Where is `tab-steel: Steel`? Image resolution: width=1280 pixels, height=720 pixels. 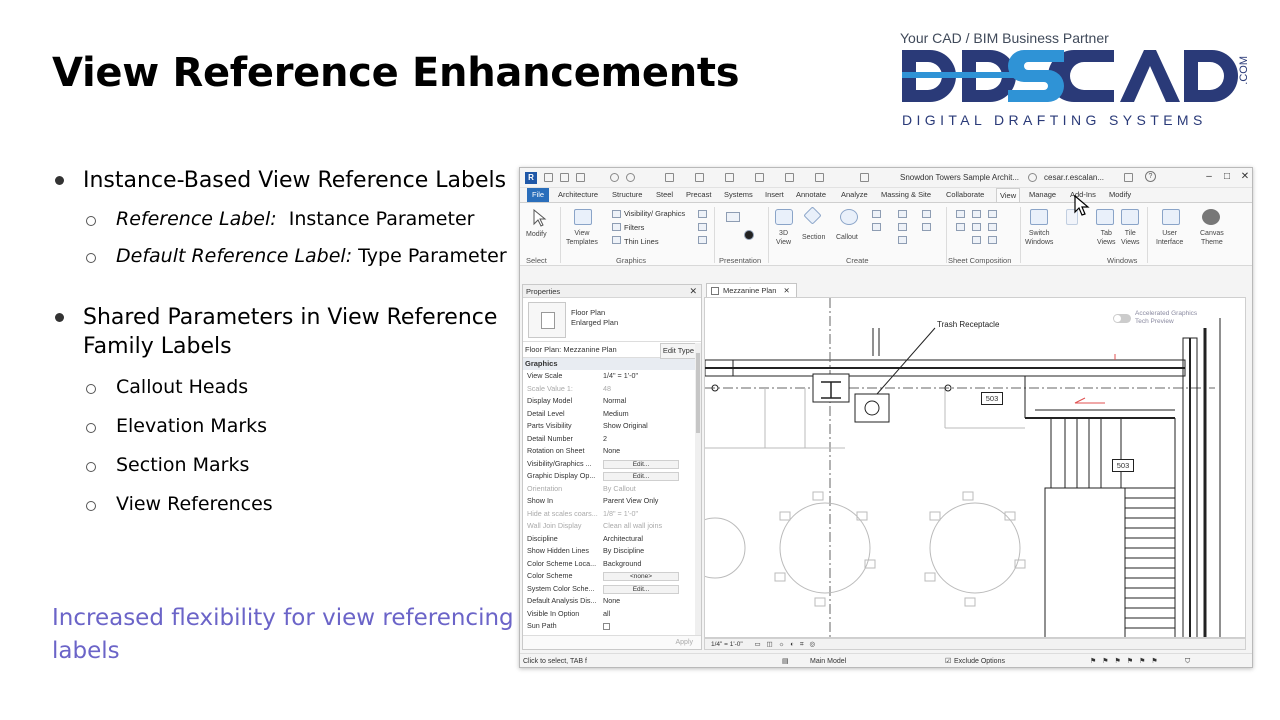
tab-steel: Steel is located at coordinates (664, 195).